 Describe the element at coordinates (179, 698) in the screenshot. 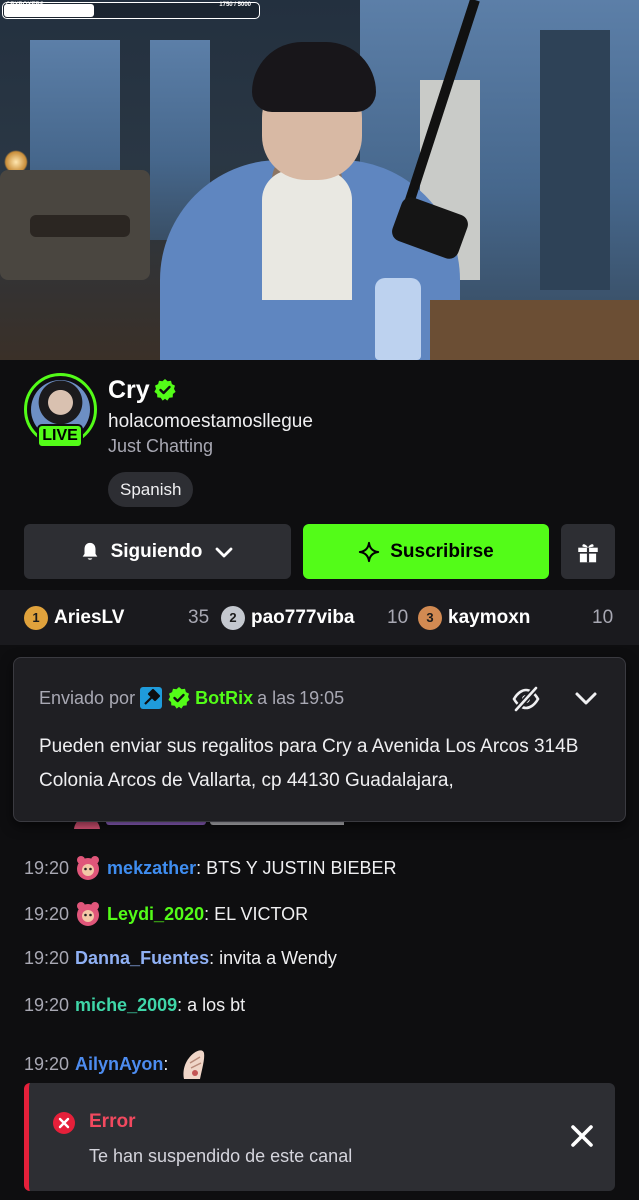

I see `verified-bot-icon` at that location.